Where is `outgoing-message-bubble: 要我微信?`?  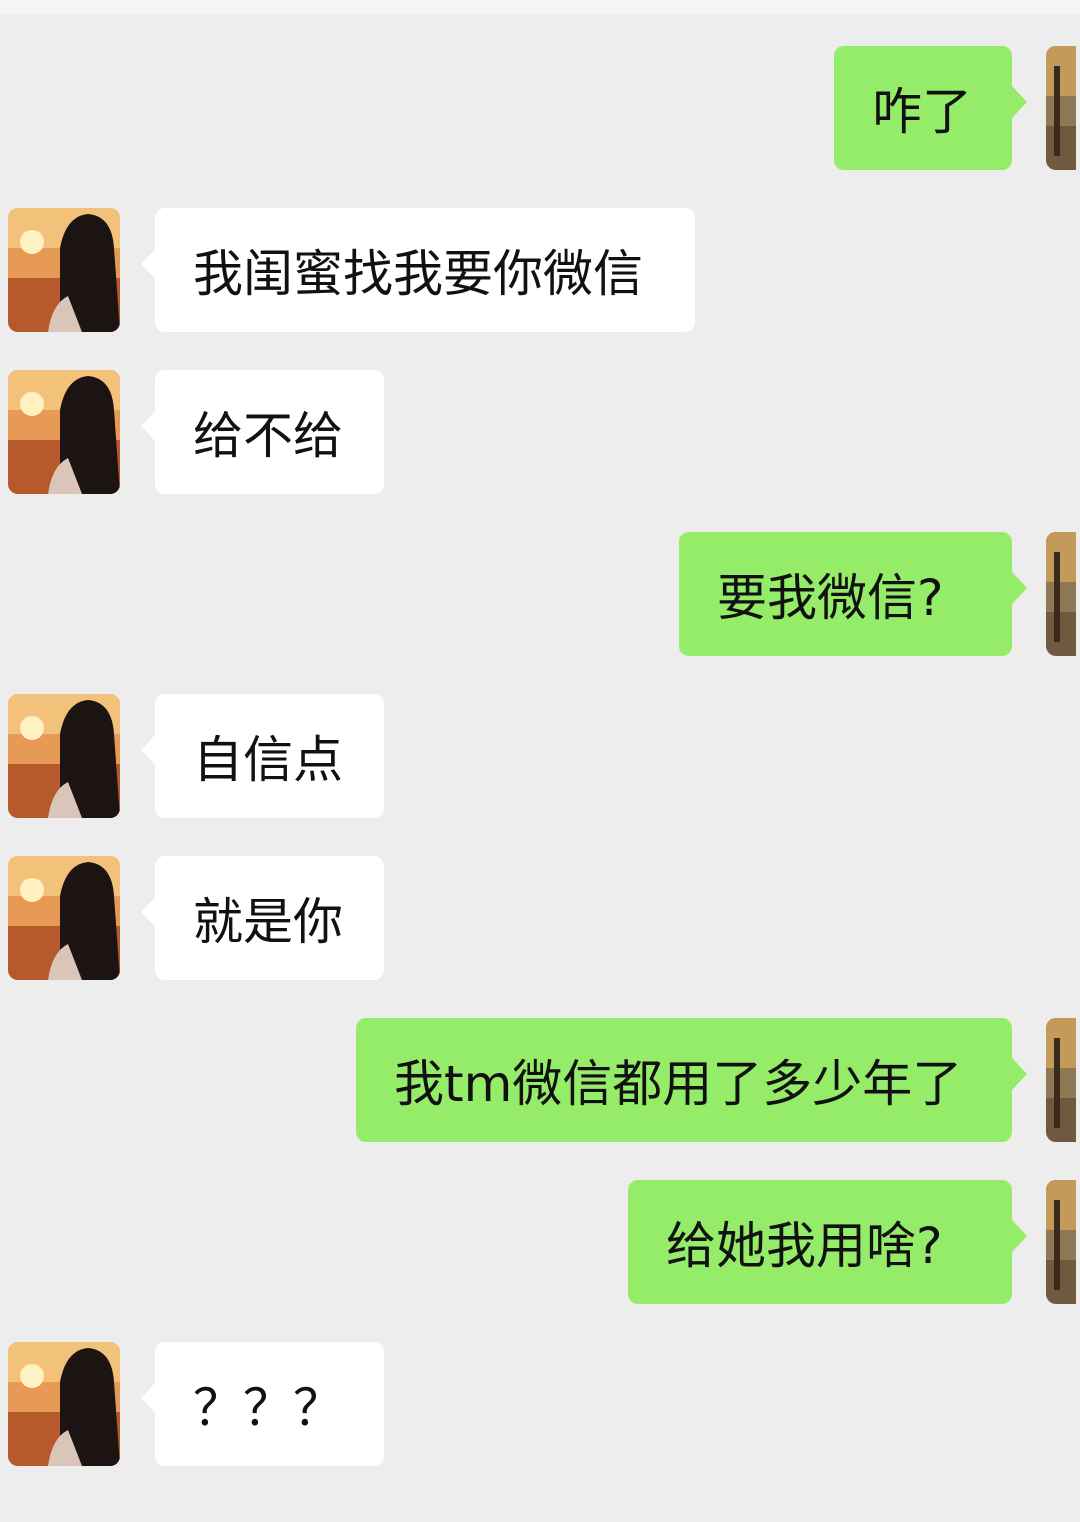 outgoing-message-bubble: 要我微信? is located at coordinates (845, 594).